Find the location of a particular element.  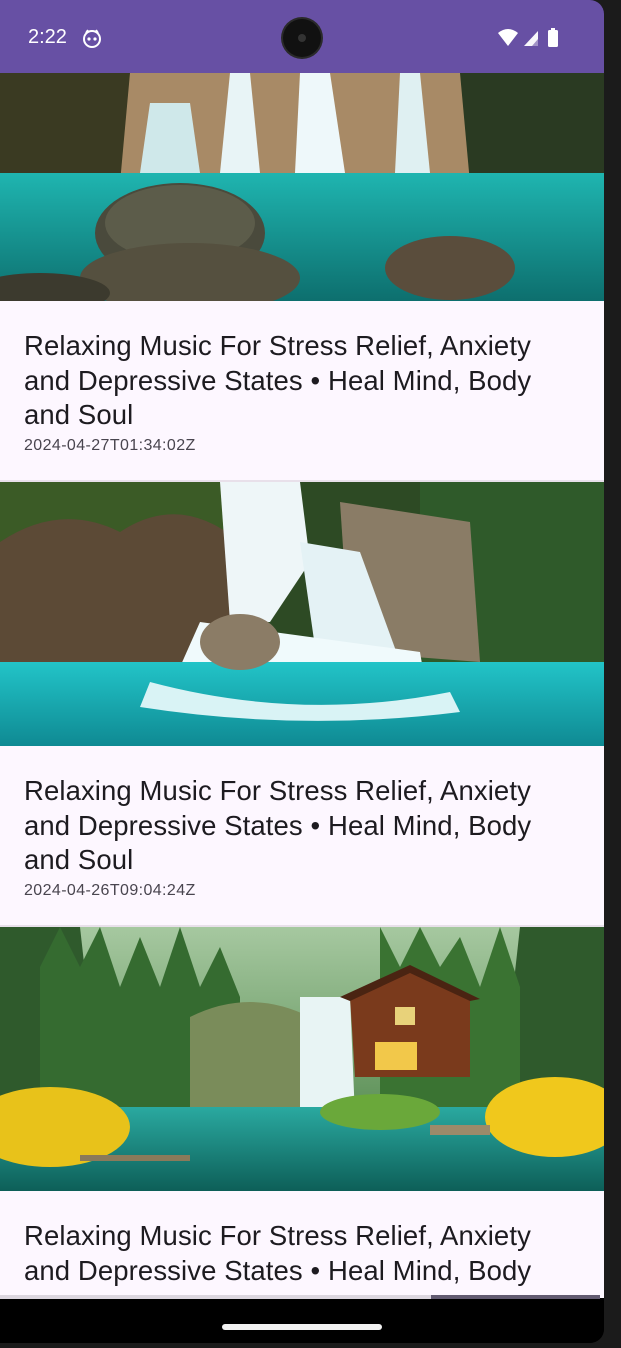

wifi-icon is located at coordinates (508, 37).